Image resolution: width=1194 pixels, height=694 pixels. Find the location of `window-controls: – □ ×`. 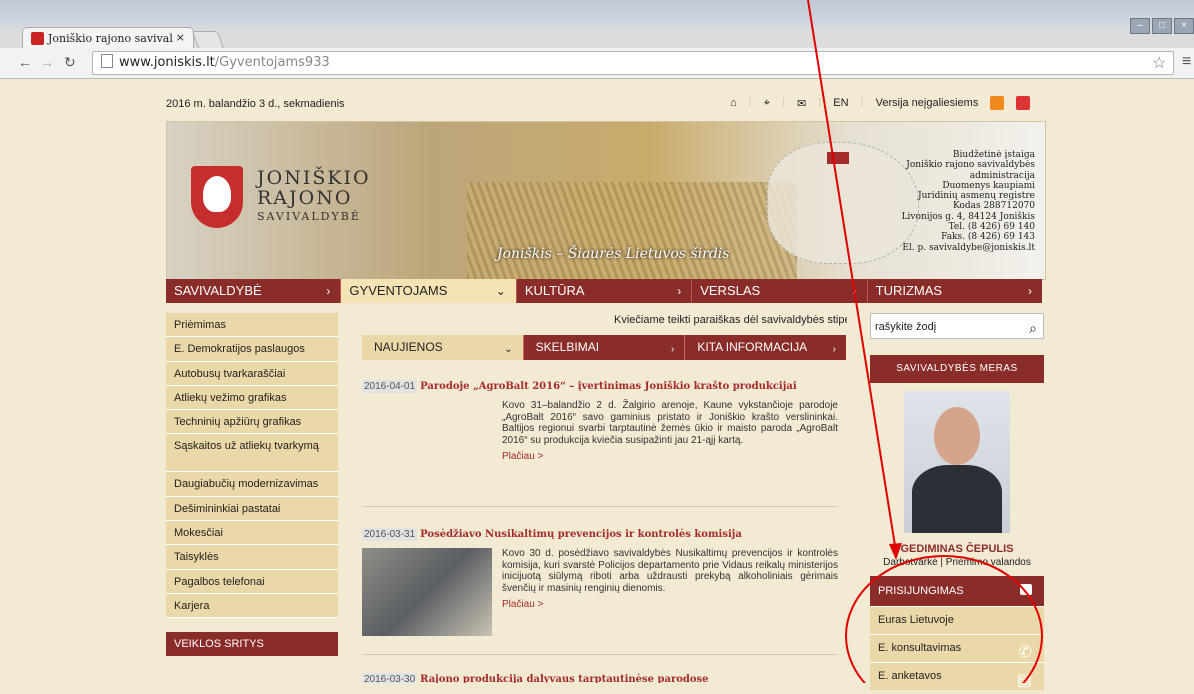

window-controls: – □ × is located at coordinates (1162, 26).